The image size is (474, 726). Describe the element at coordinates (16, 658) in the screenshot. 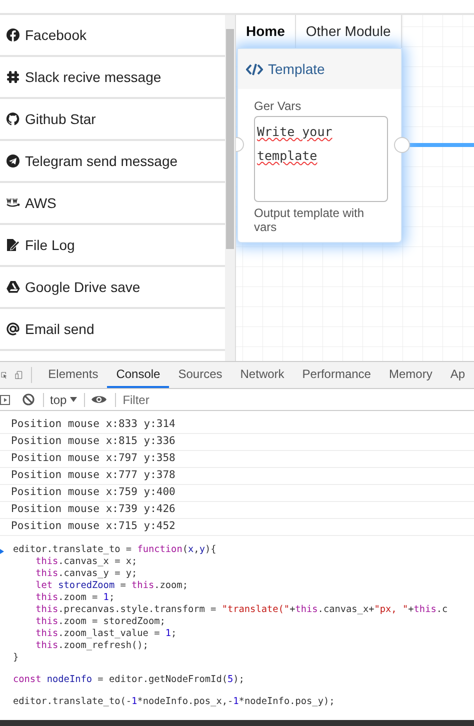

I see `code-line: }` at that location.